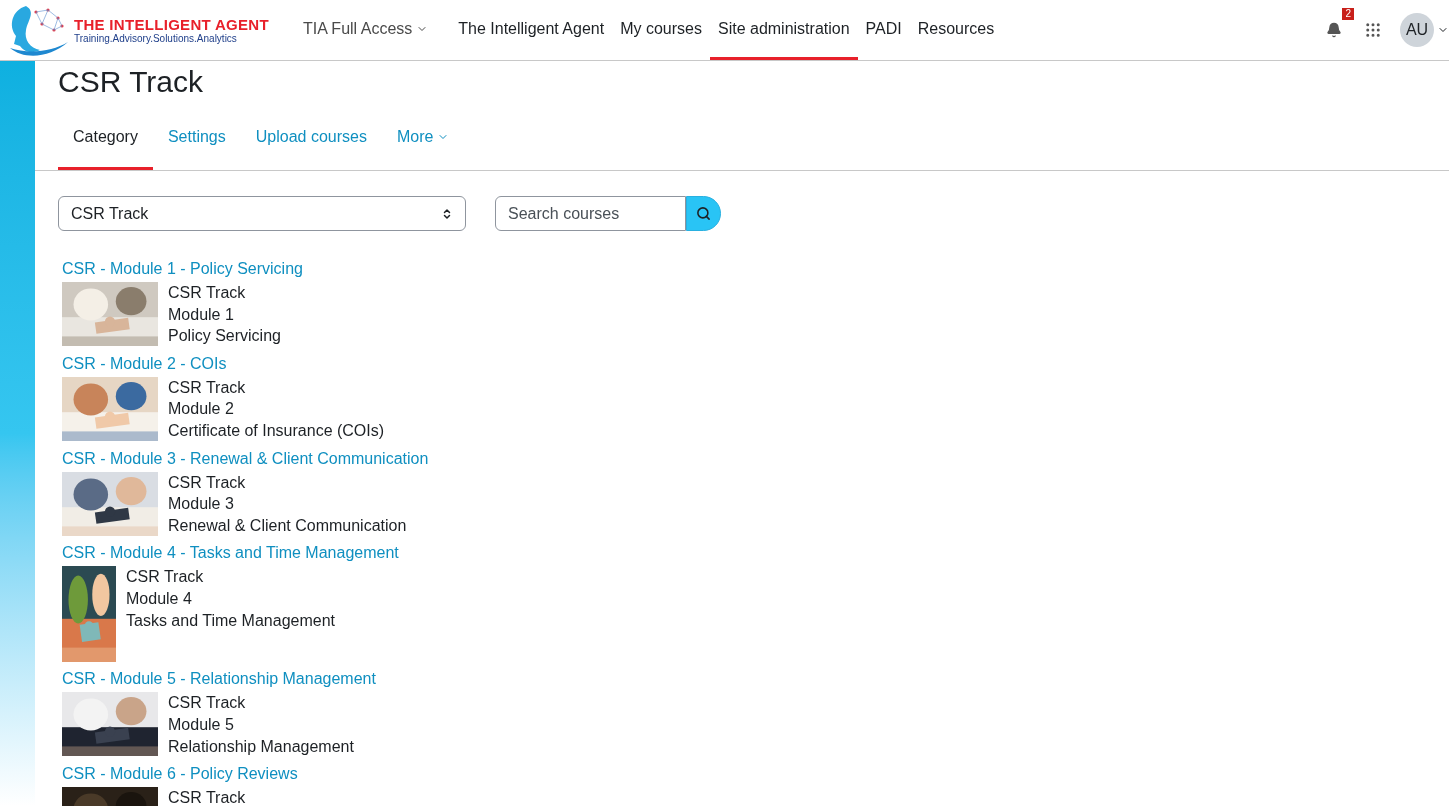 This screenshot has width=1449, height=806. I want to click on notification-count: 2, so click(1348, 14).